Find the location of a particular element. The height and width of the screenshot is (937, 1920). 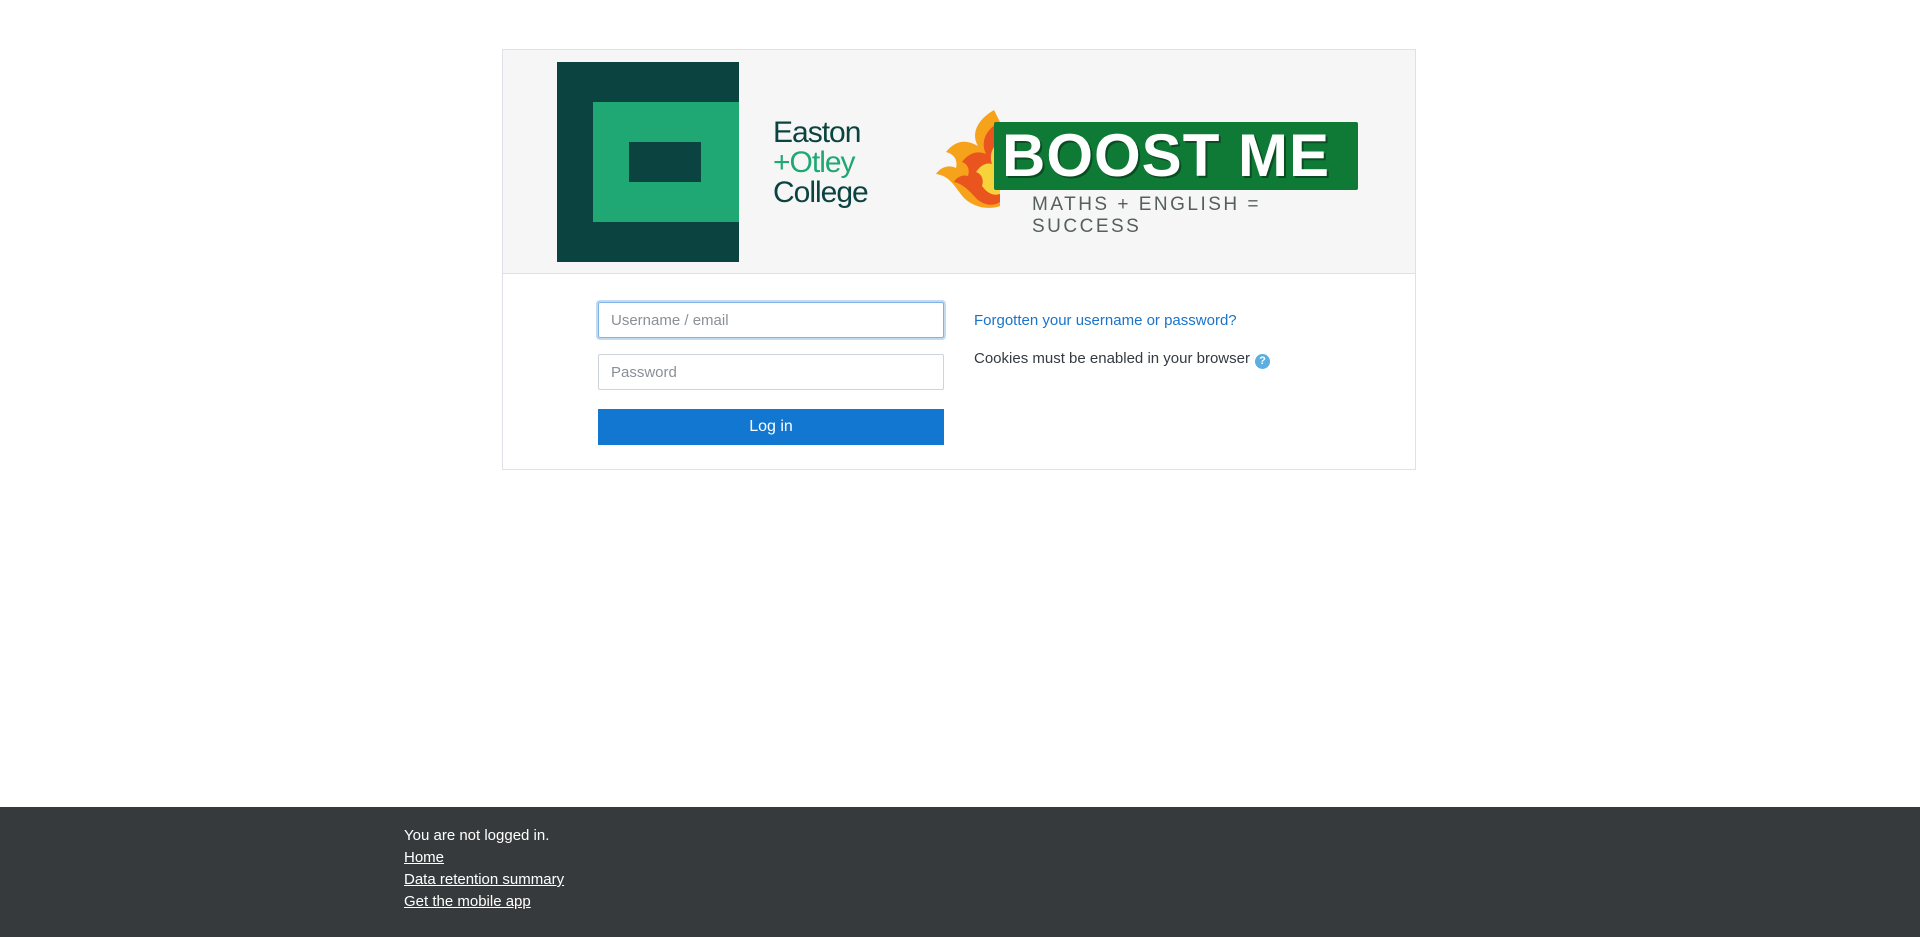

password-input is located at coordinates (771, 372).